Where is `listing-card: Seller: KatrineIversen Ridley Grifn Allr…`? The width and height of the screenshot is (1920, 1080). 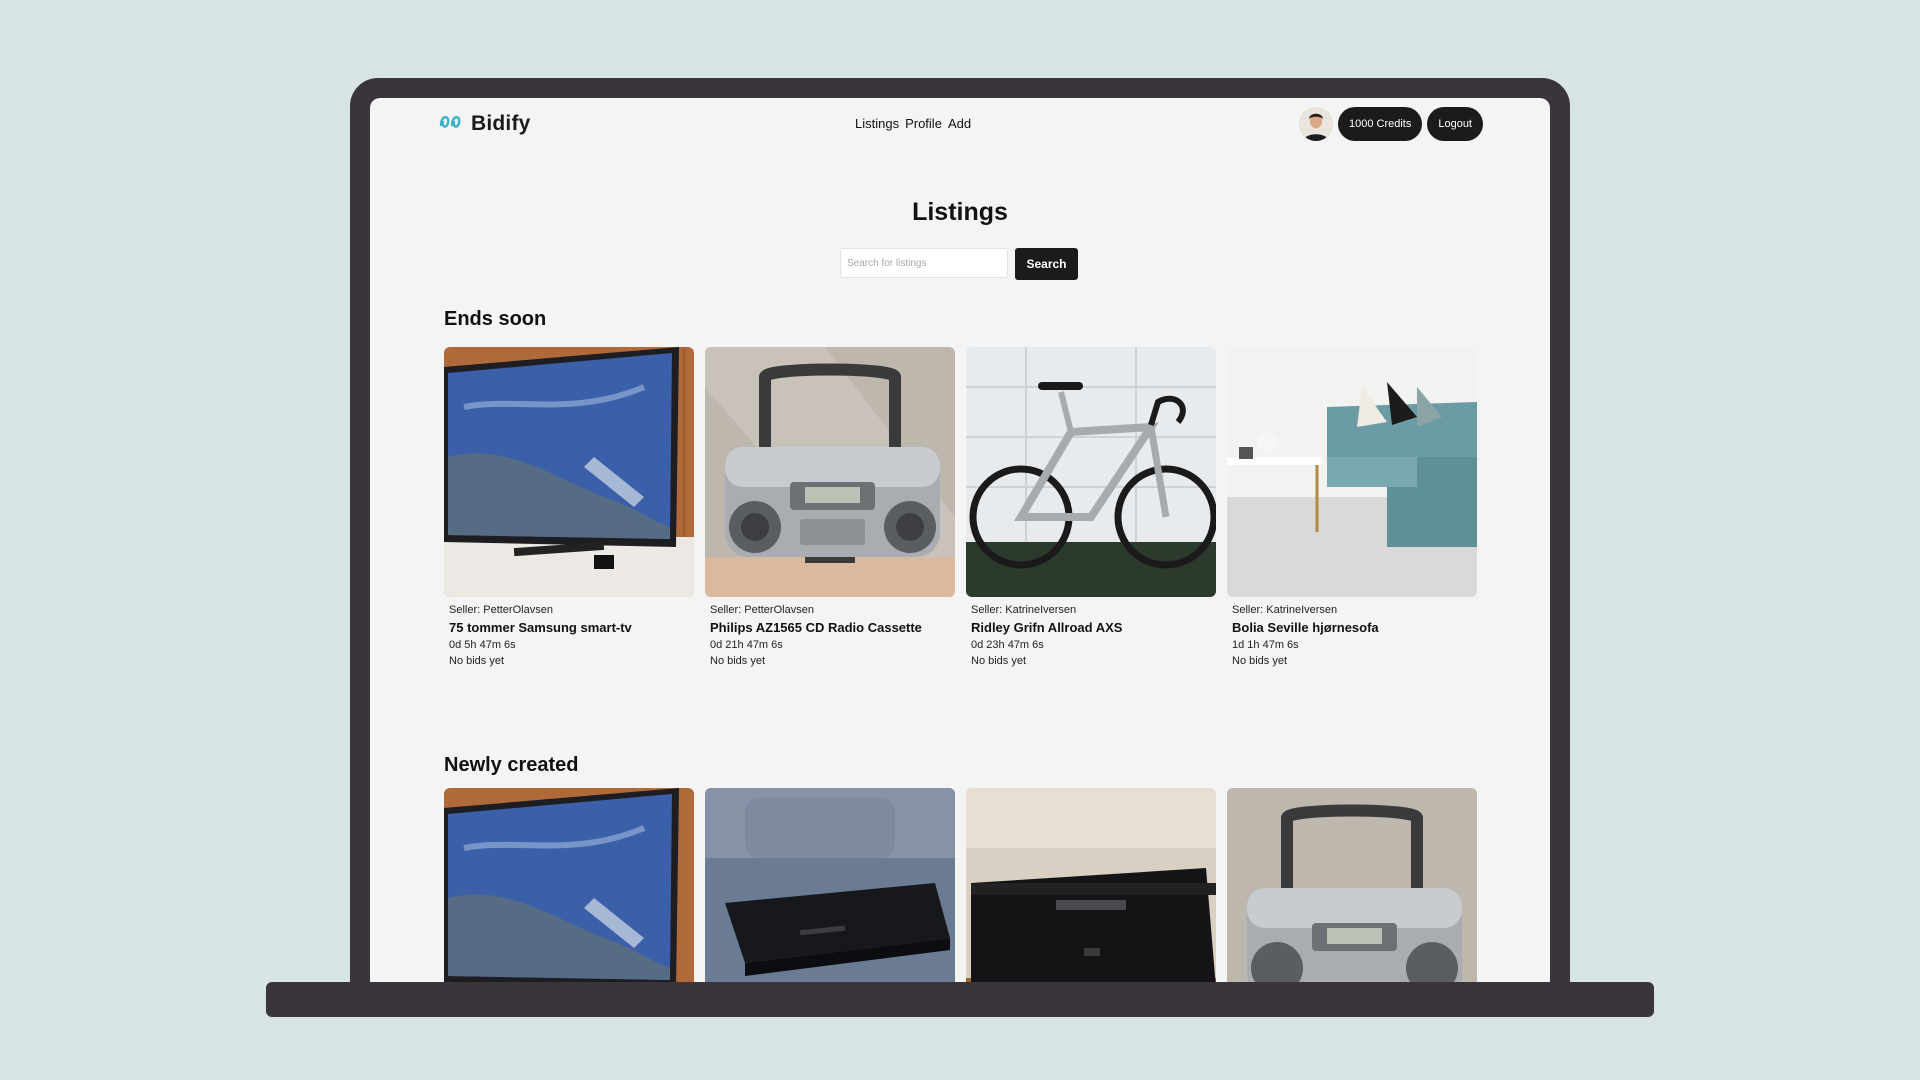 listing-card: Seller: KatrineIversen Ridley Grifn Allr… is located at coordinates (1091, 507).